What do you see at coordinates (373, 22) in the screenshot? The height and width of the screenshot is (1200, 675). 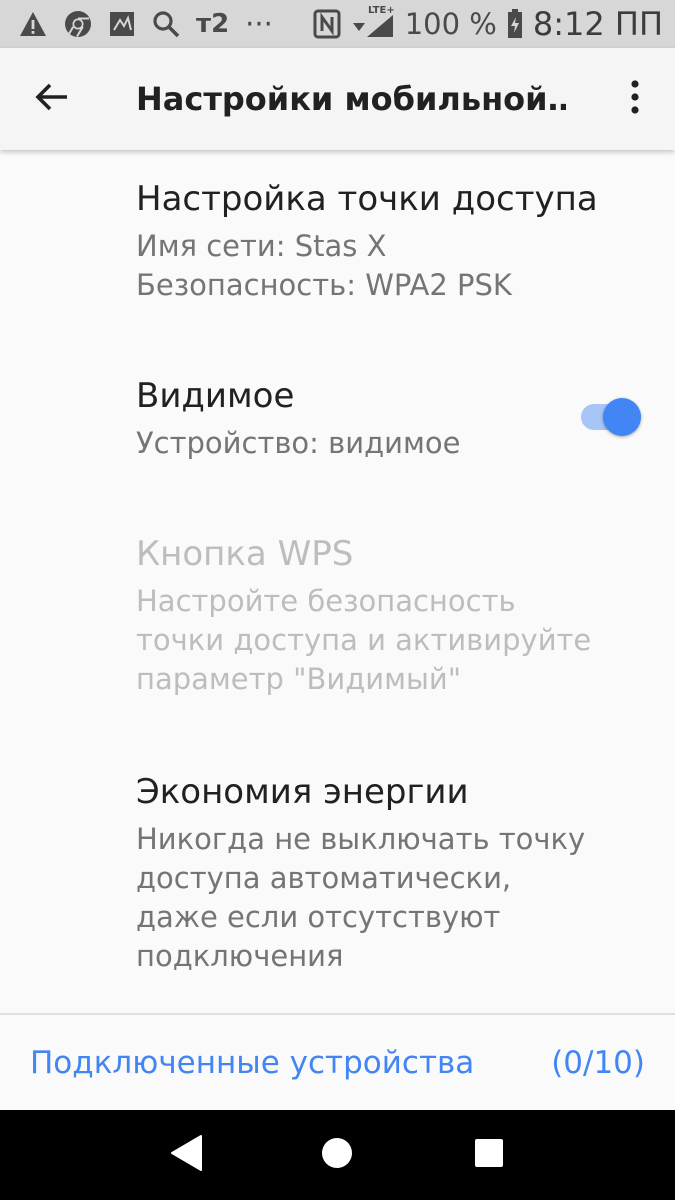 I see `signal-icon: LTE+` at bounding box center [373, 22].